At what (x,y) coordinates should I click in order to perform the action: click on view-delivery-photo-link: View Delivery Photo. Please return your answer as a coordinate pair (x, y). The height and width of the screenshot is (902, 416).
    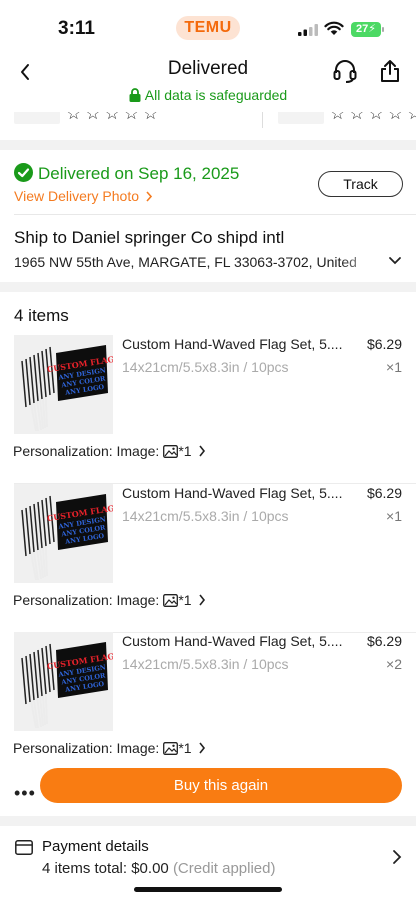
    Looking at the image, I should click on (83, 196).